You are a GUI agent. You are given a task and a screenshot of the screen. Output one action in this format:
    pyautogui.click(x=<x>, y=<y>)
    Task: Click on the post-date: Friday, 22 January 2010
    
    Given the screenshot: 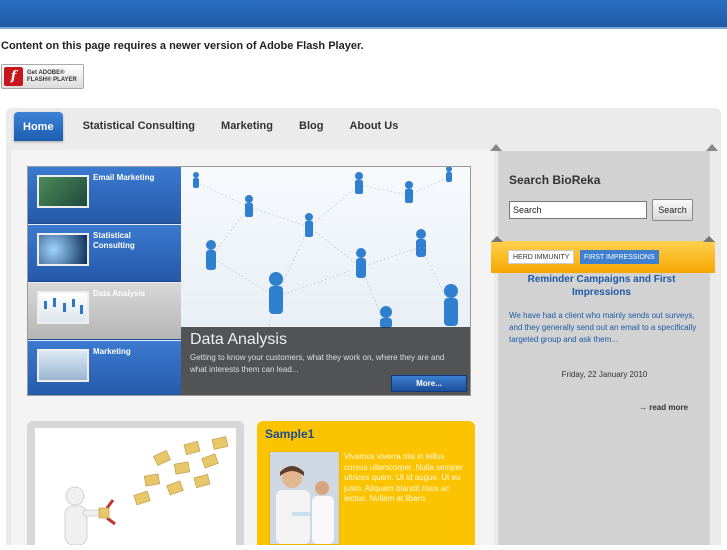 What is the action you would take?
    pyautogui.click(x=604, y=374)
    